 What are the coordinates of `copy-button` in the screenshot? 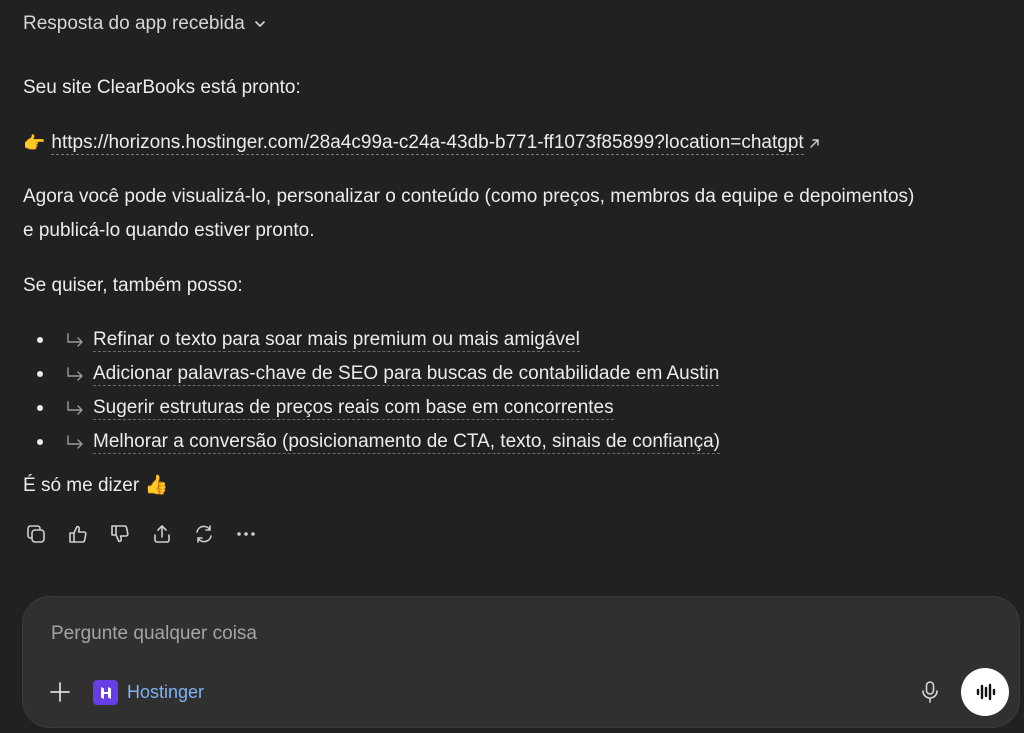 It's located at (35, 533).